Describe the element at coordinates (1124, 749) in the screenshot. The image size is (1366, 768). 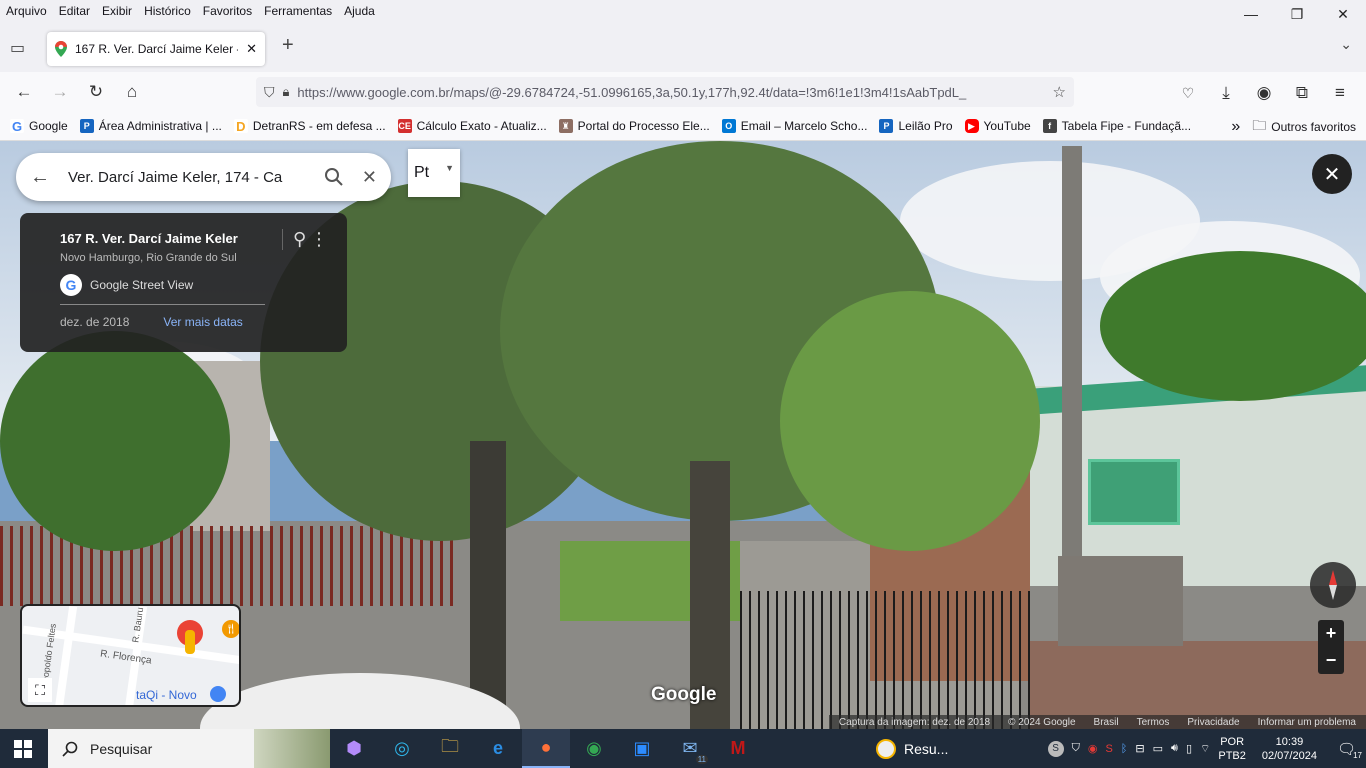
I see `bluetooth-icon: ᛒ` at that location.